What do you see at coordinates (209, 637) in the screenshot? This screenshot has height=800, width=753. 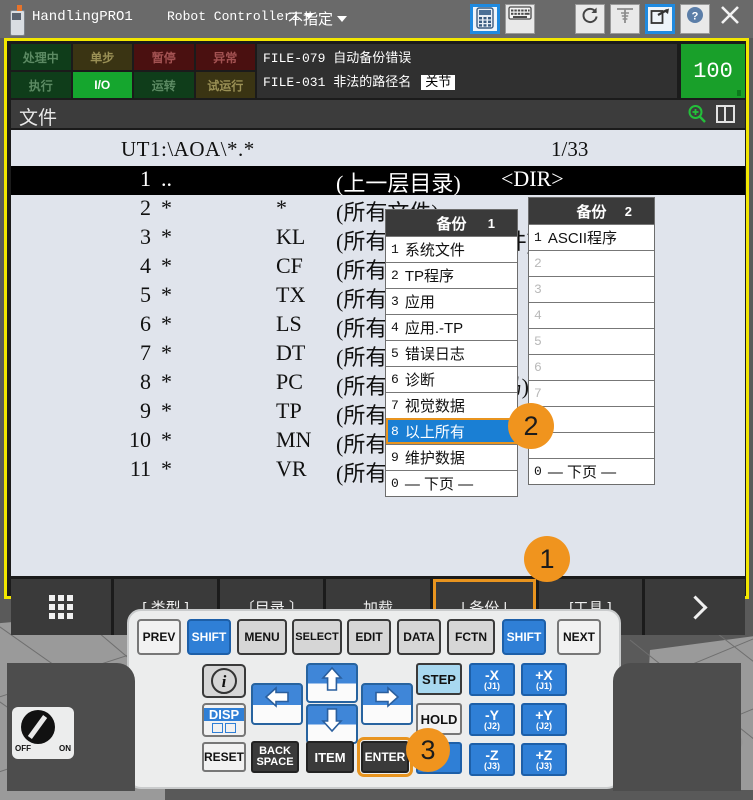 I see `key-shift-1: SHIFT` at bounding box center [209, 637].